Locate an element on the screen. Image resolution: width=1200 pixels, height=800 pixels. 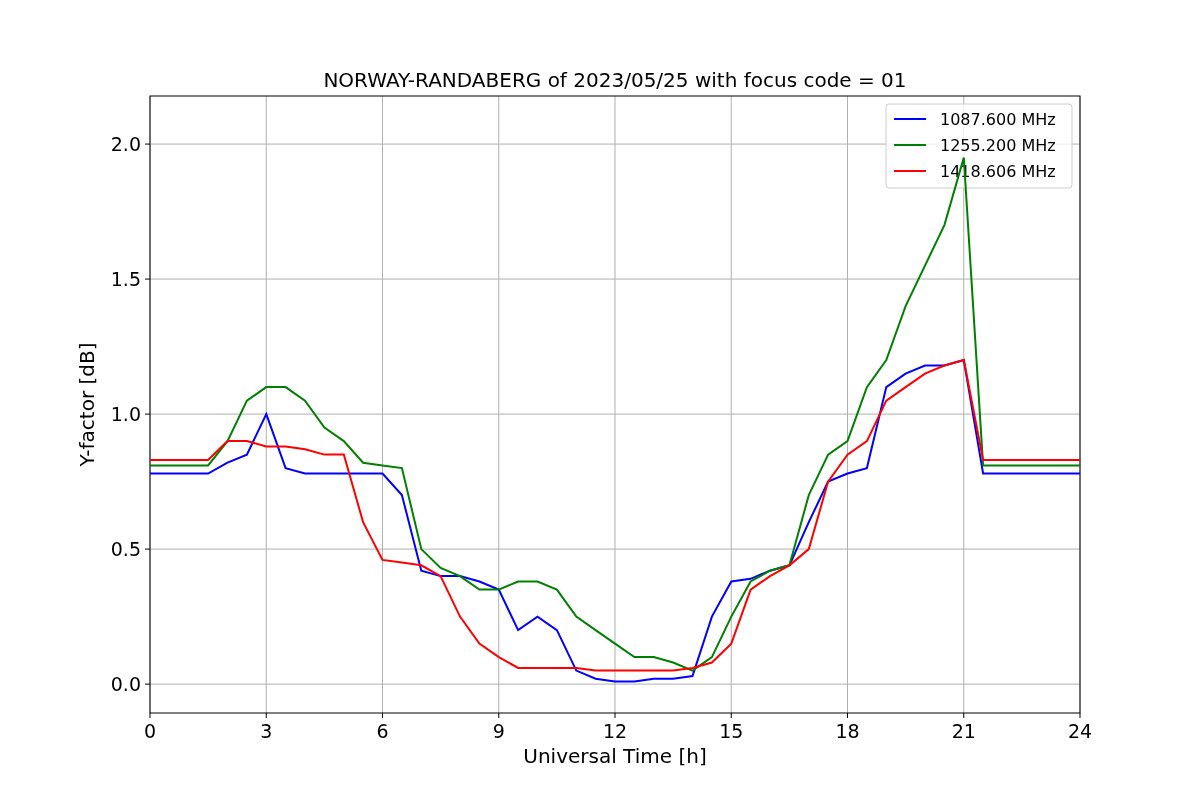
y-tick-label: 1.0 is located at coordinates (125, 414).